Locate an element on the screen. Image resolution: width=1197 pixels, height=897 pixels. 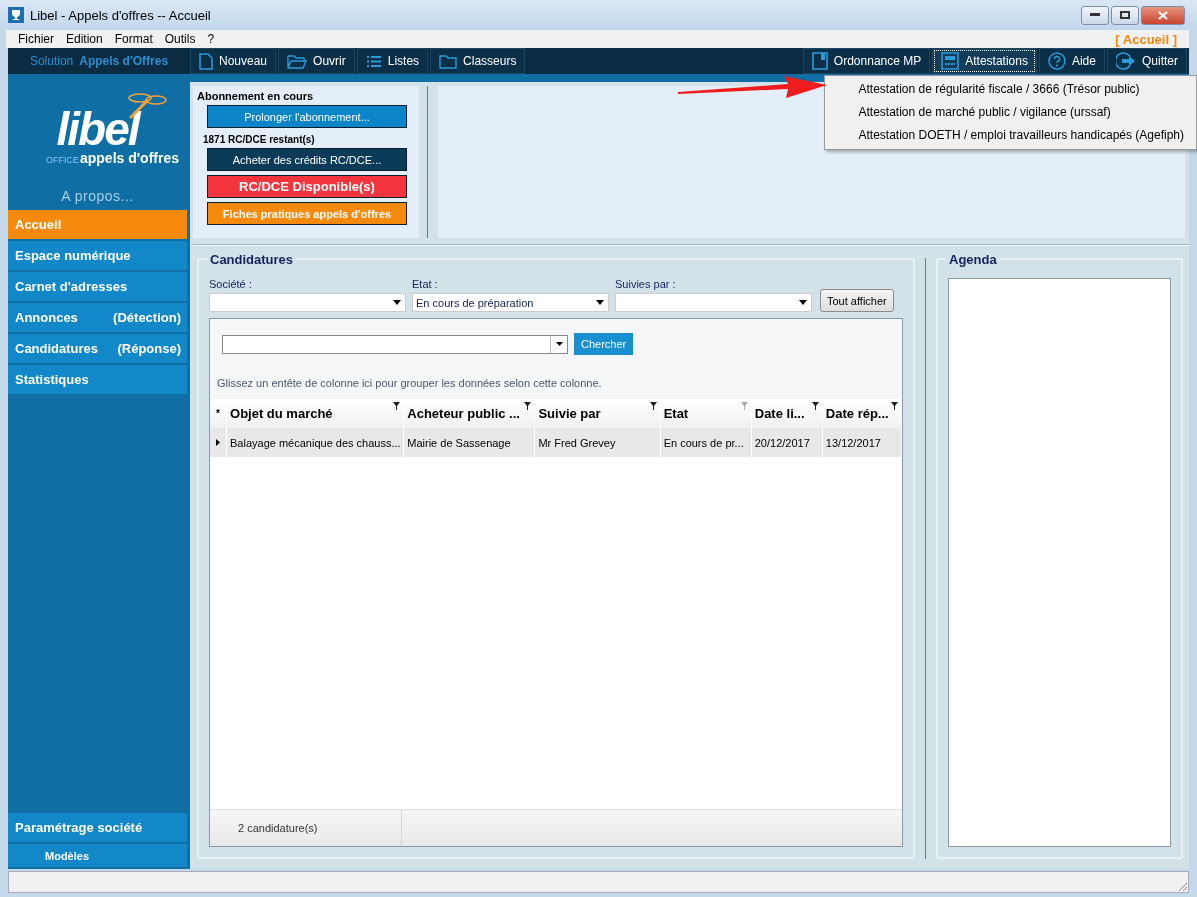
resize-grip-icon is located at coordinates (1183, 887).